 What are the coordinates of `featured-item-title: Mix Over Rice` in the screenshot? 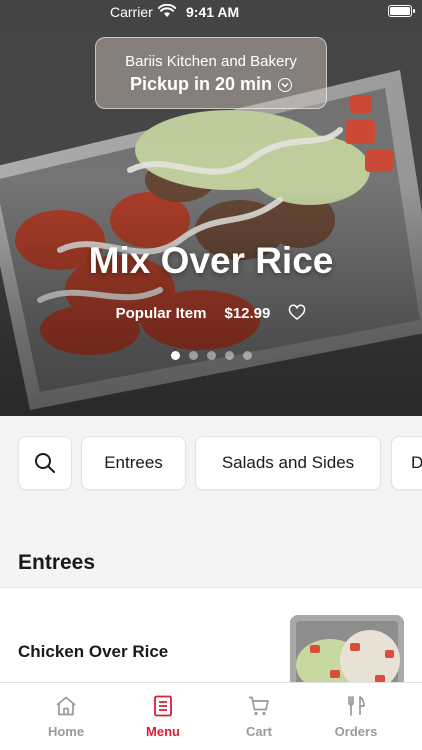 It's located at (211, 260).